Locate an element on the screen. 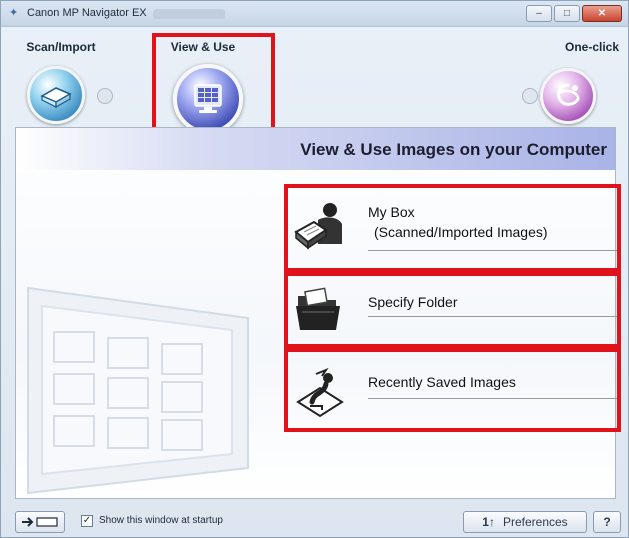  maximize-button: □ is located at coordinates (567, 13).